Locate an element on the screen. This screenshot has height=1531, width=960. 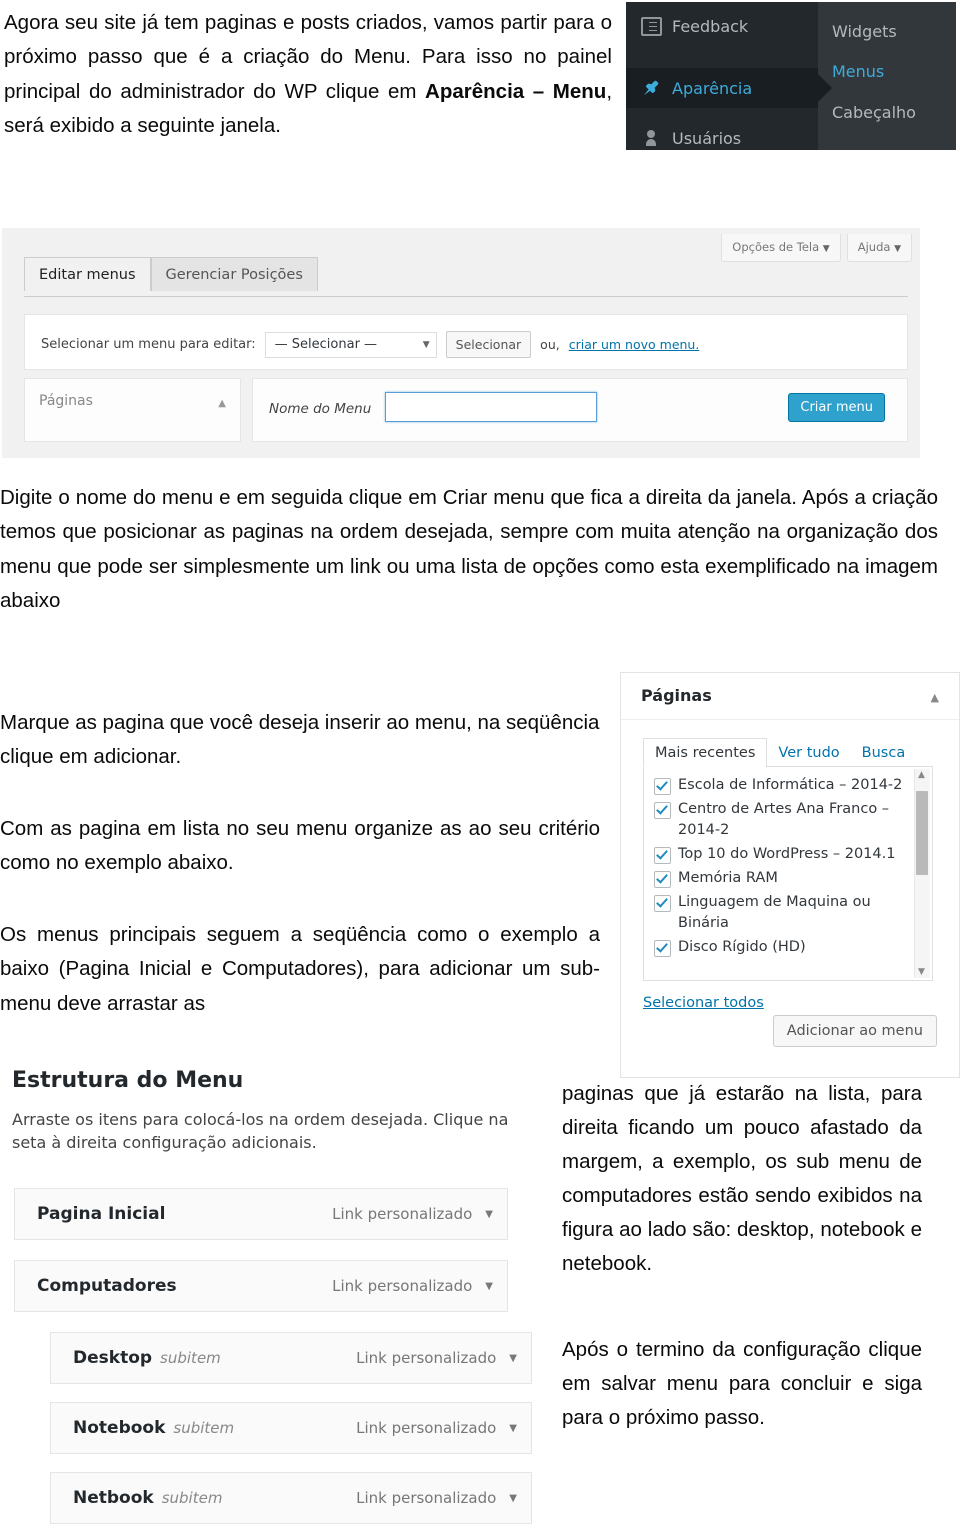
submenu-item-cabecalho-label: Cabeçalho is located at coordinates (874, 112).